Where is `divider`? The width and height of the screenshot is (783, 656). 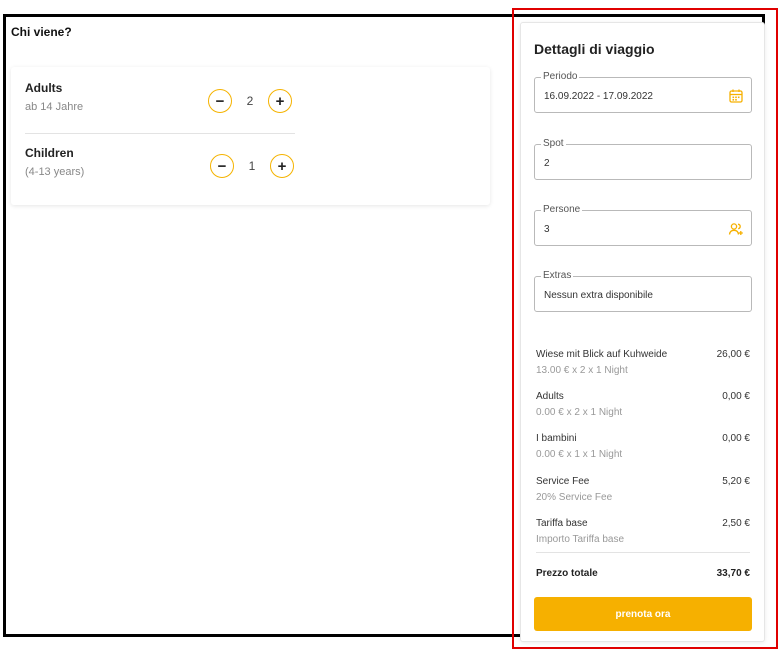 divider is located at coordinates (160, 133).